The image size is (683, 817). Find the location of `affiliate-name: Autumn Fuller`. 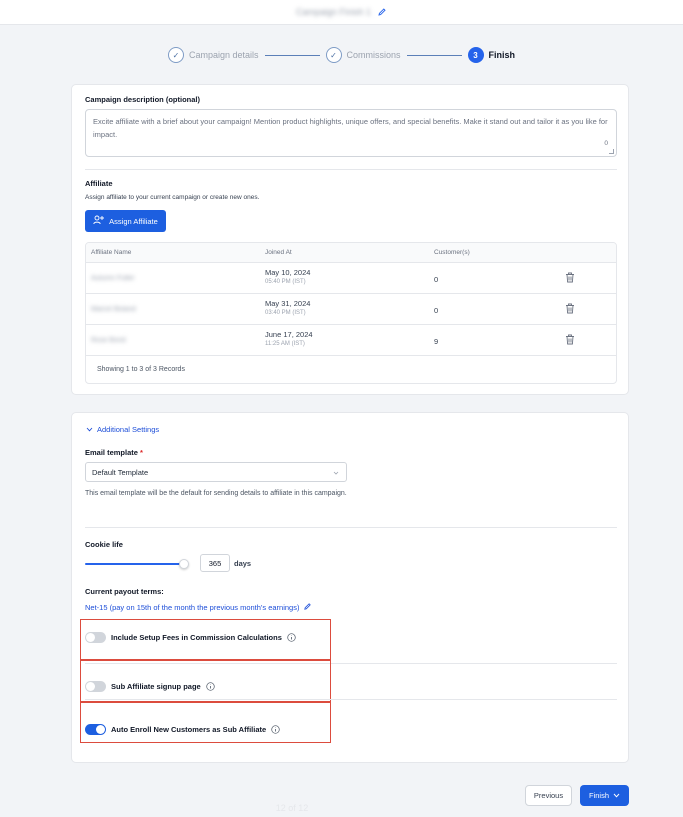

affiliate-name: Autumn Fuller is located at coordinates (113, 278).